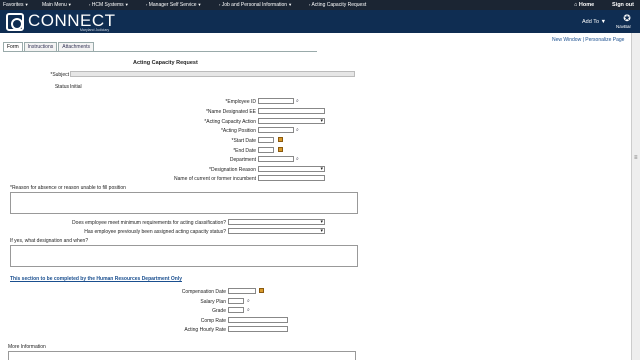  I want to click on meet-requirements-select: ▾, so click(276, 222).